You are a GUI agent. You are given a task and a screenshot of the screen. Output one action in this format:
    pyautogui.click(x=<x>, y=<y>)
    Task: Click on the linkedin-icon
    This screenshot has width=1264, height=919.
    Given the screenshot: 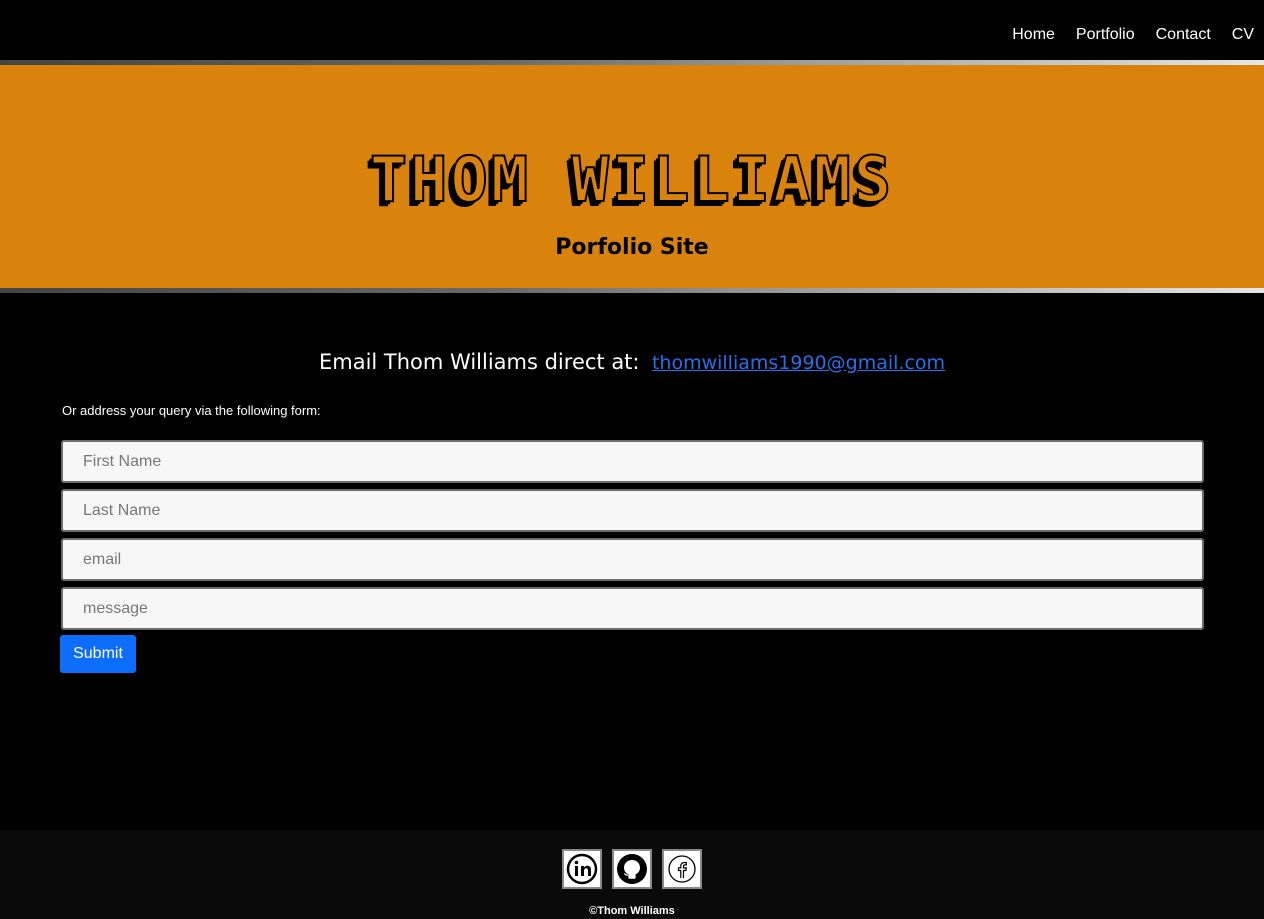 What is the action you would take?
    pyautogui.click(x=582, y=869)
    